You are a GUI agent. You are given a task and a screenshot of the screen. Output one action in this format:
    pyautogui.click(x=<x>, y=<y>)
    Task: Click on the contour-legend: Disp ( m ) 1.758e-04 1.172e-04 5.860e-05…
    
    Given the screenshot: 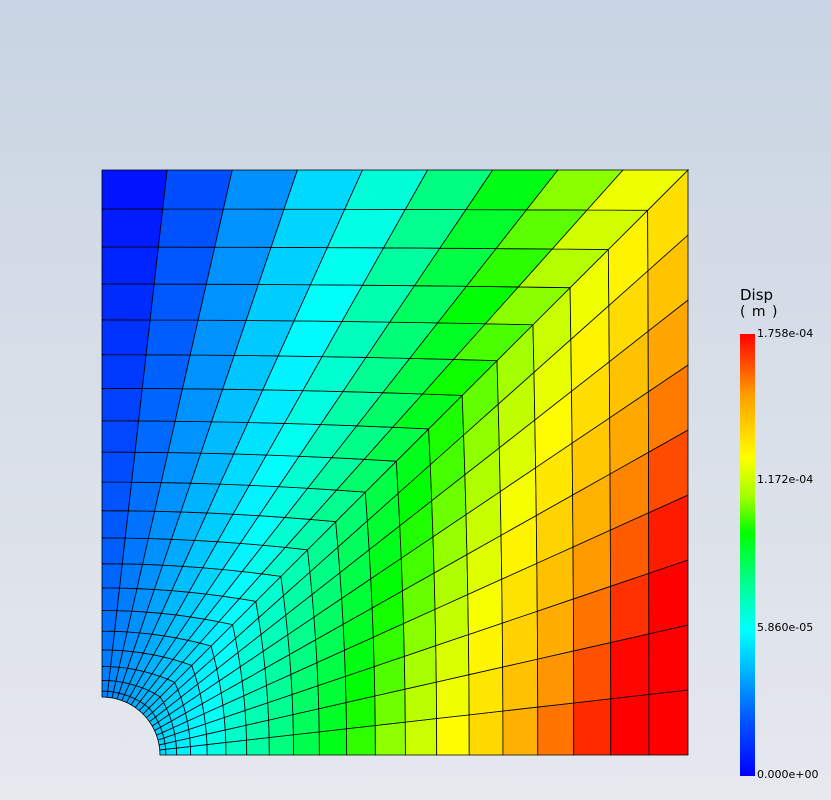 What is the action you would take?
    pyautogui.click(x=783, y=534)
    